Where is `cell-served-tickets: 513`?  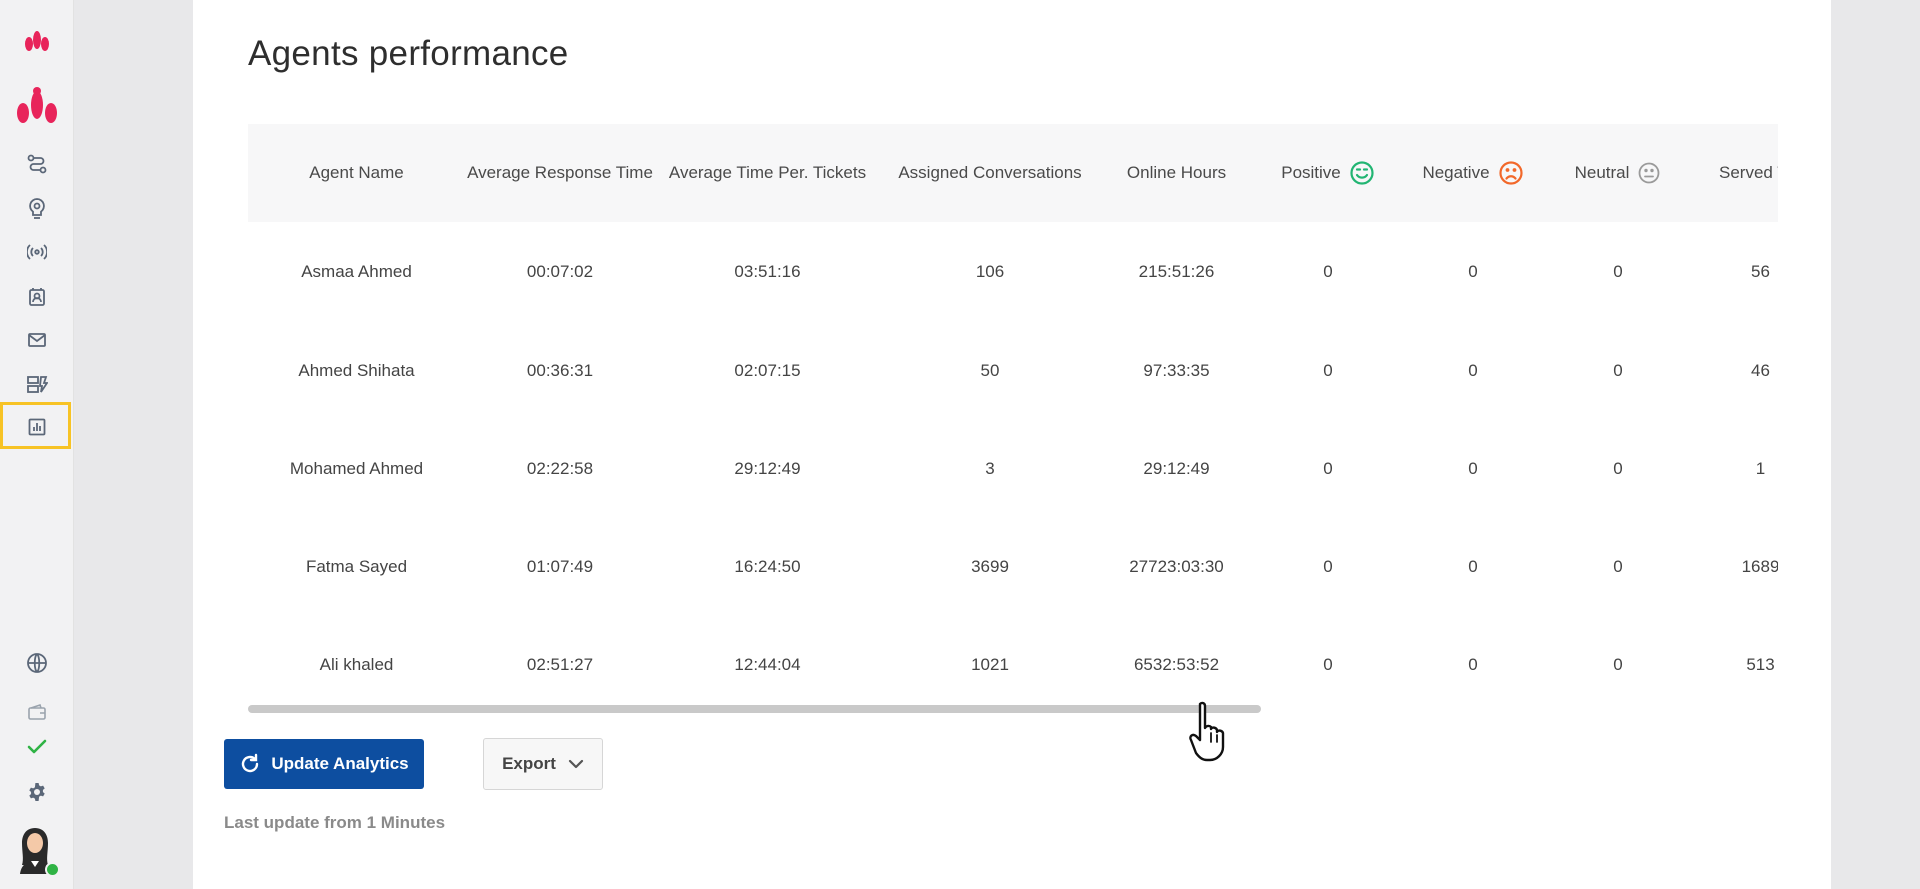 cell-served-tickets: 513 is located at coordinates (1760, 664).